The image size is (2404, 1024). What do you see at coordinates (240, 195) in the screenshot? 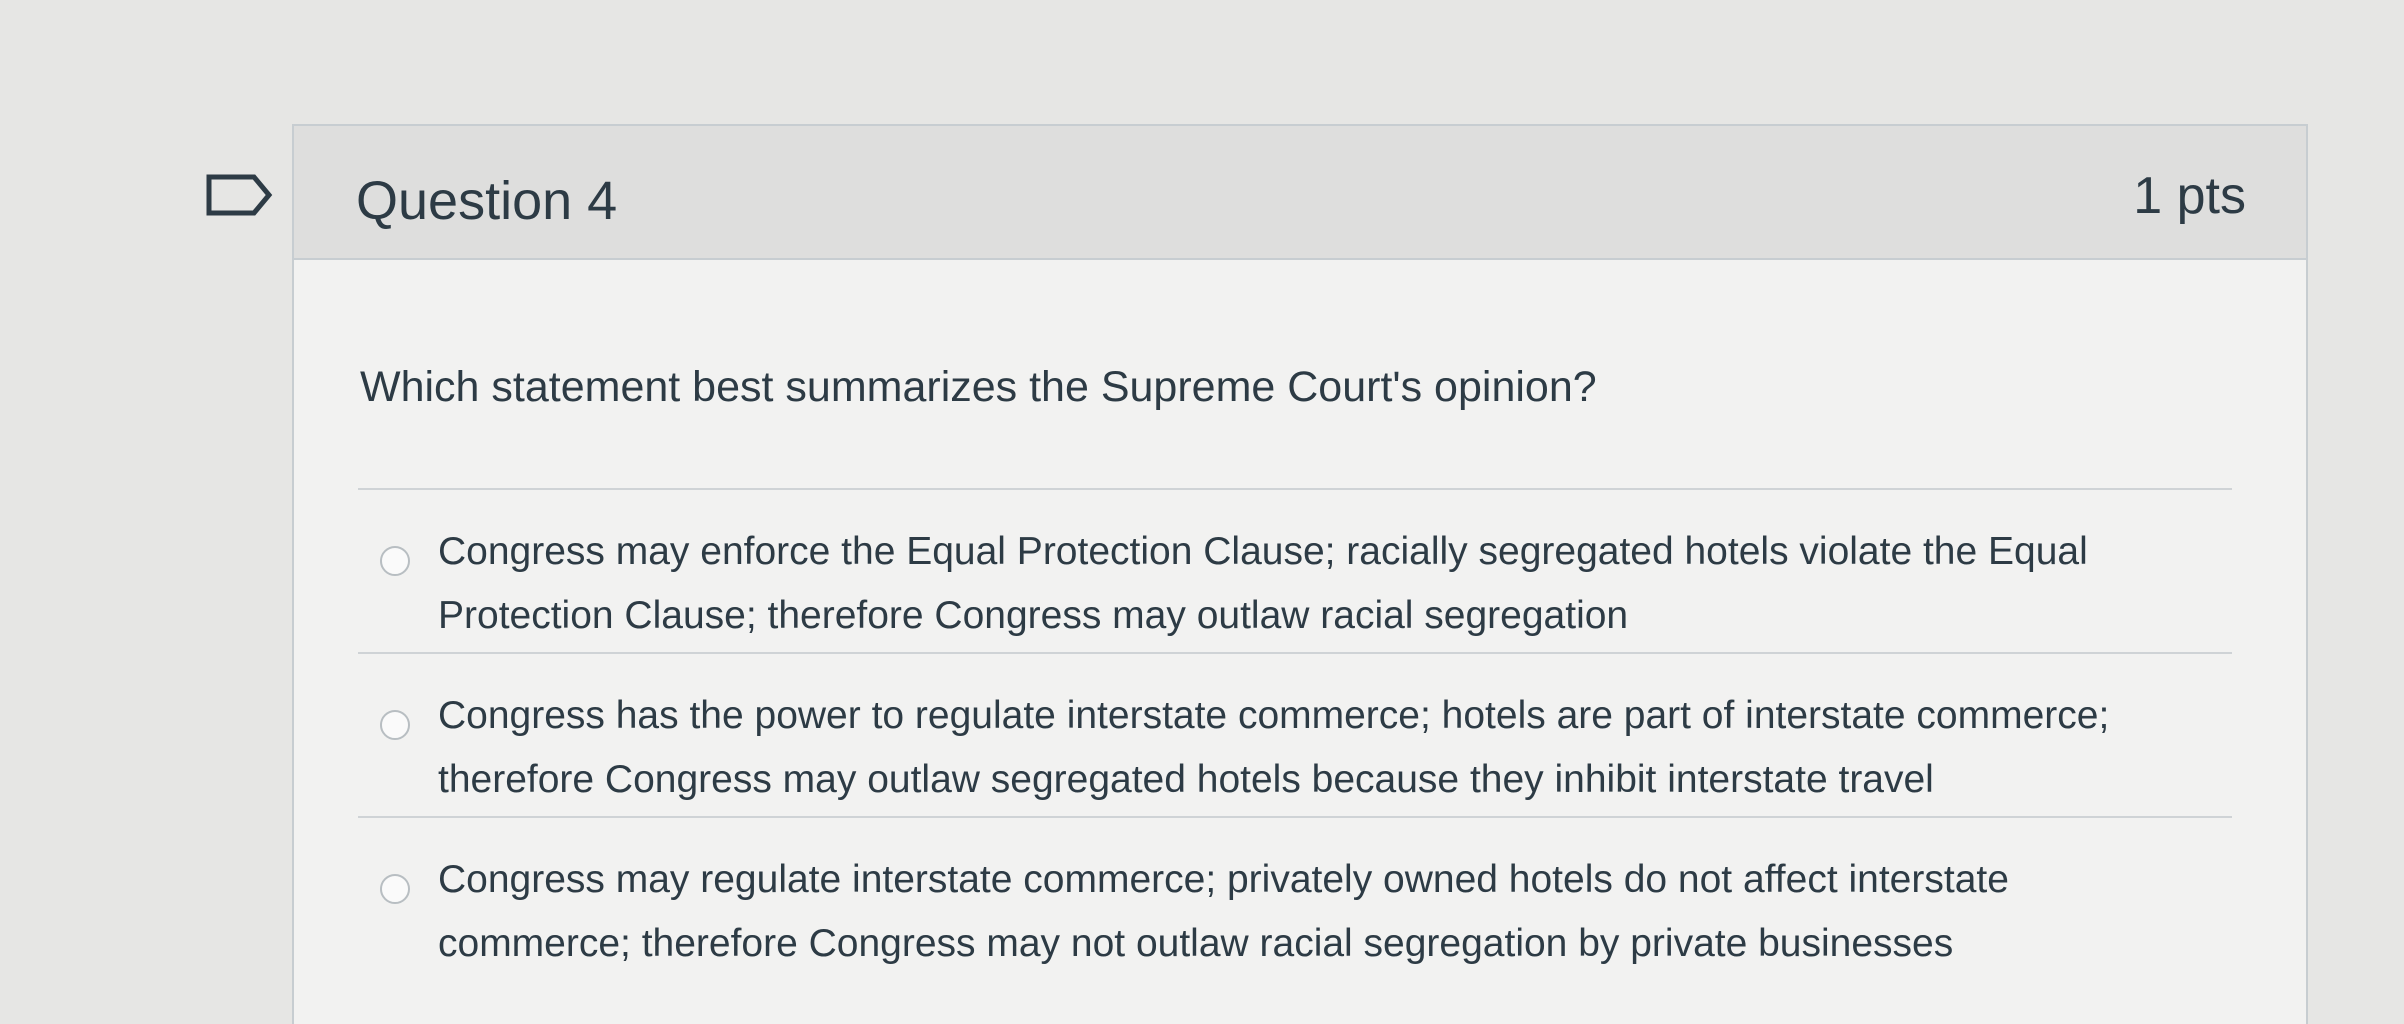
I see `flag-question-icon` at bounding box center [240, 195].